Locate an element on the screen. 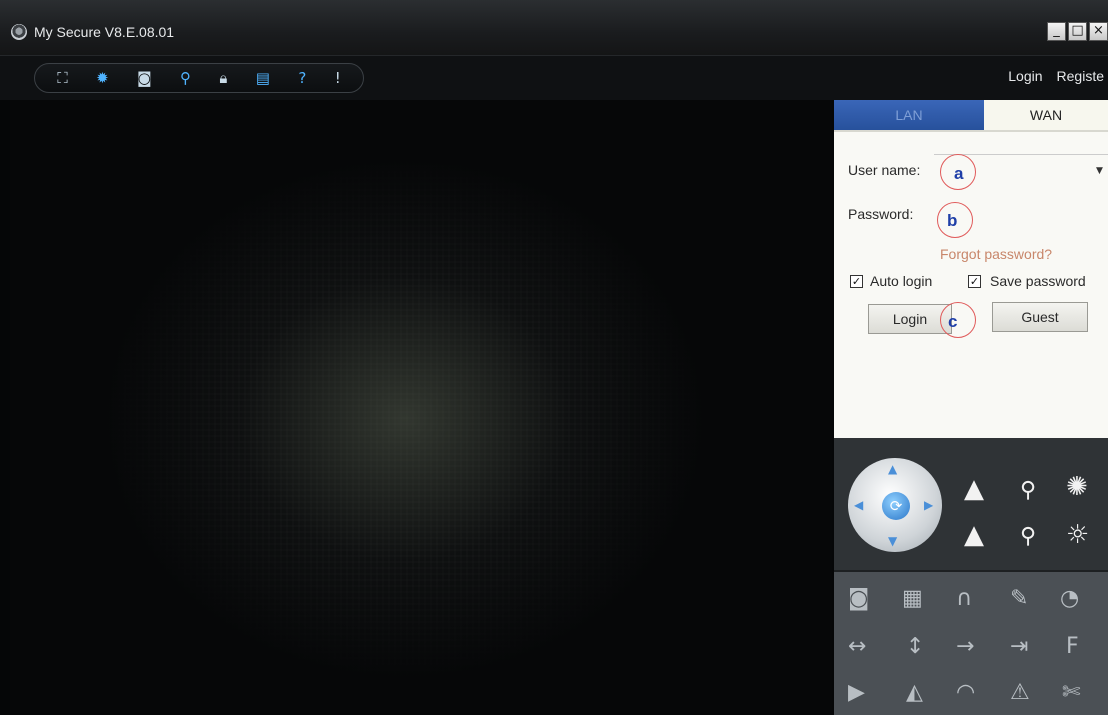 The image size is (1108, 715). app-logo-icon is located at coordinates (19, 32).